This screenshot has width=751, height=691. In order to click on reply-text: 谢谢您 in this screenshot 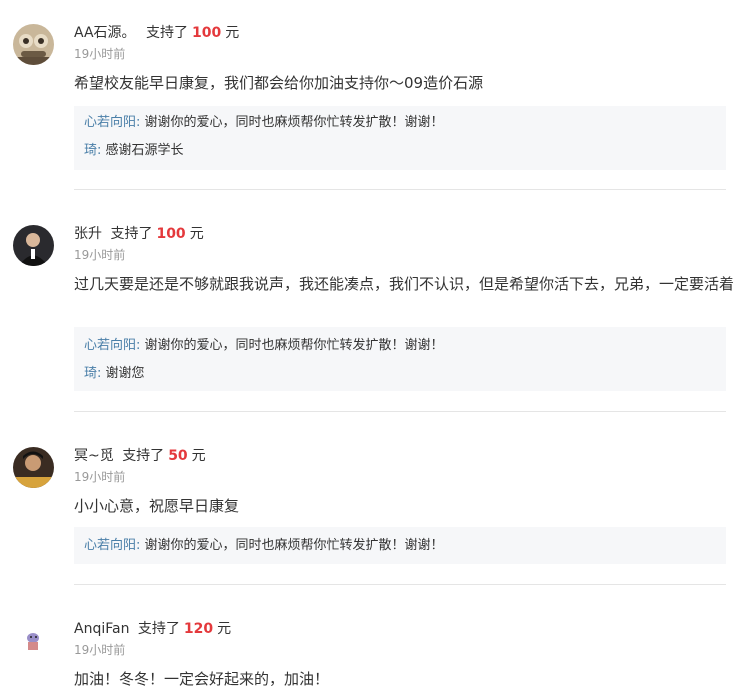, I will do `click(125, 373)`.